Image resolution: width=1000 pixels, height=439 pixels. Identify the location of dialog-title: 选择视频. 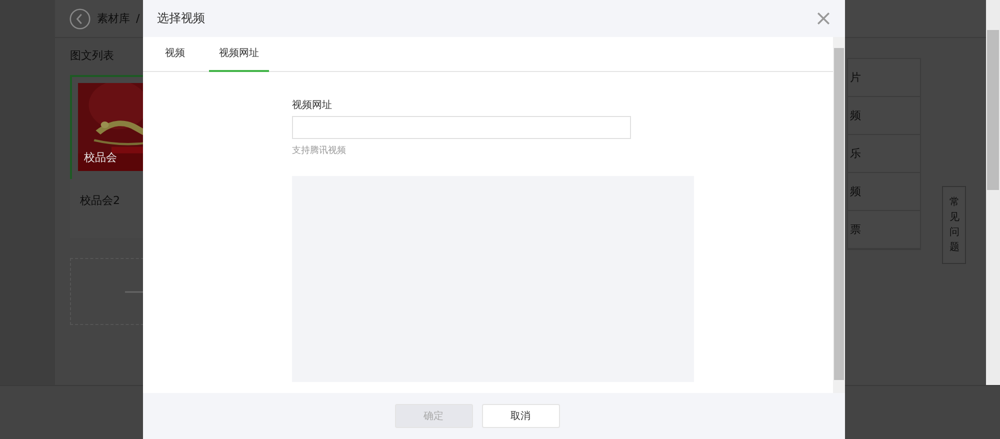
(181, 18).